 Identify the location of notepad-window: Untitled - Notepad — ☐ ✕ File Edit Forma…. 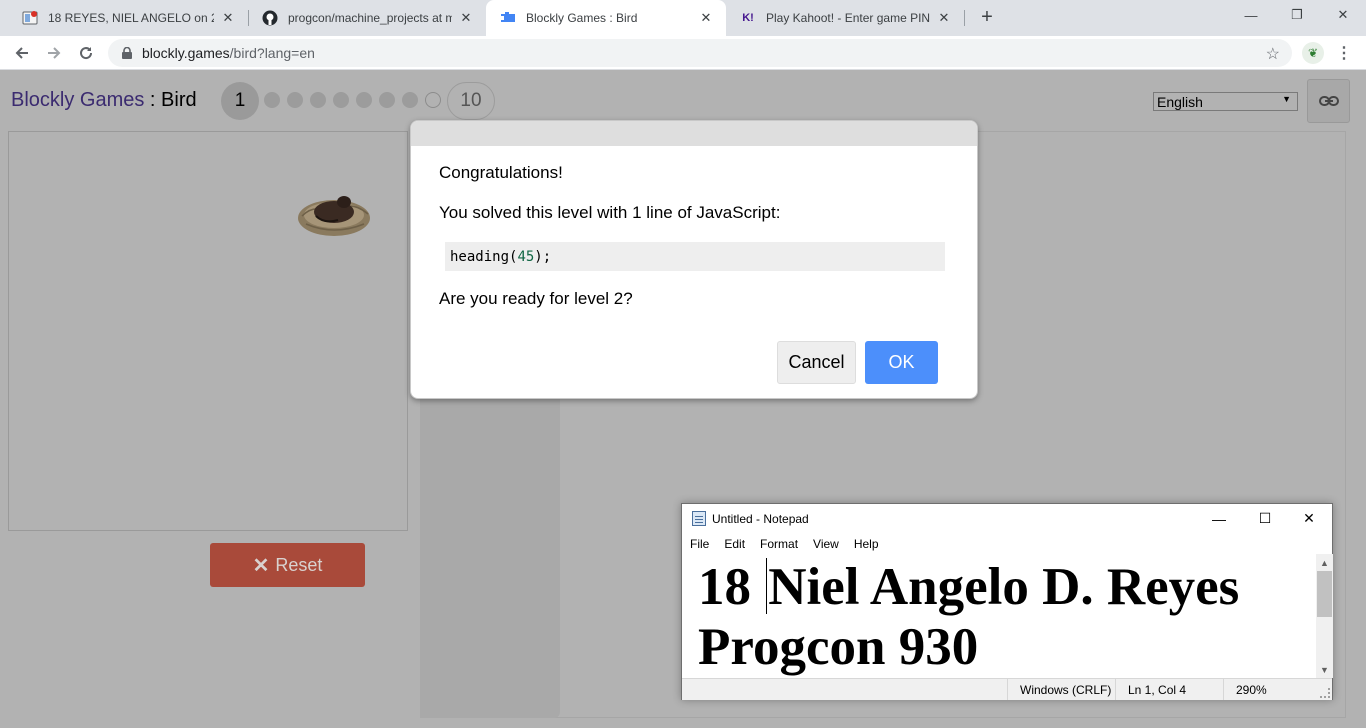
(1007, 601).